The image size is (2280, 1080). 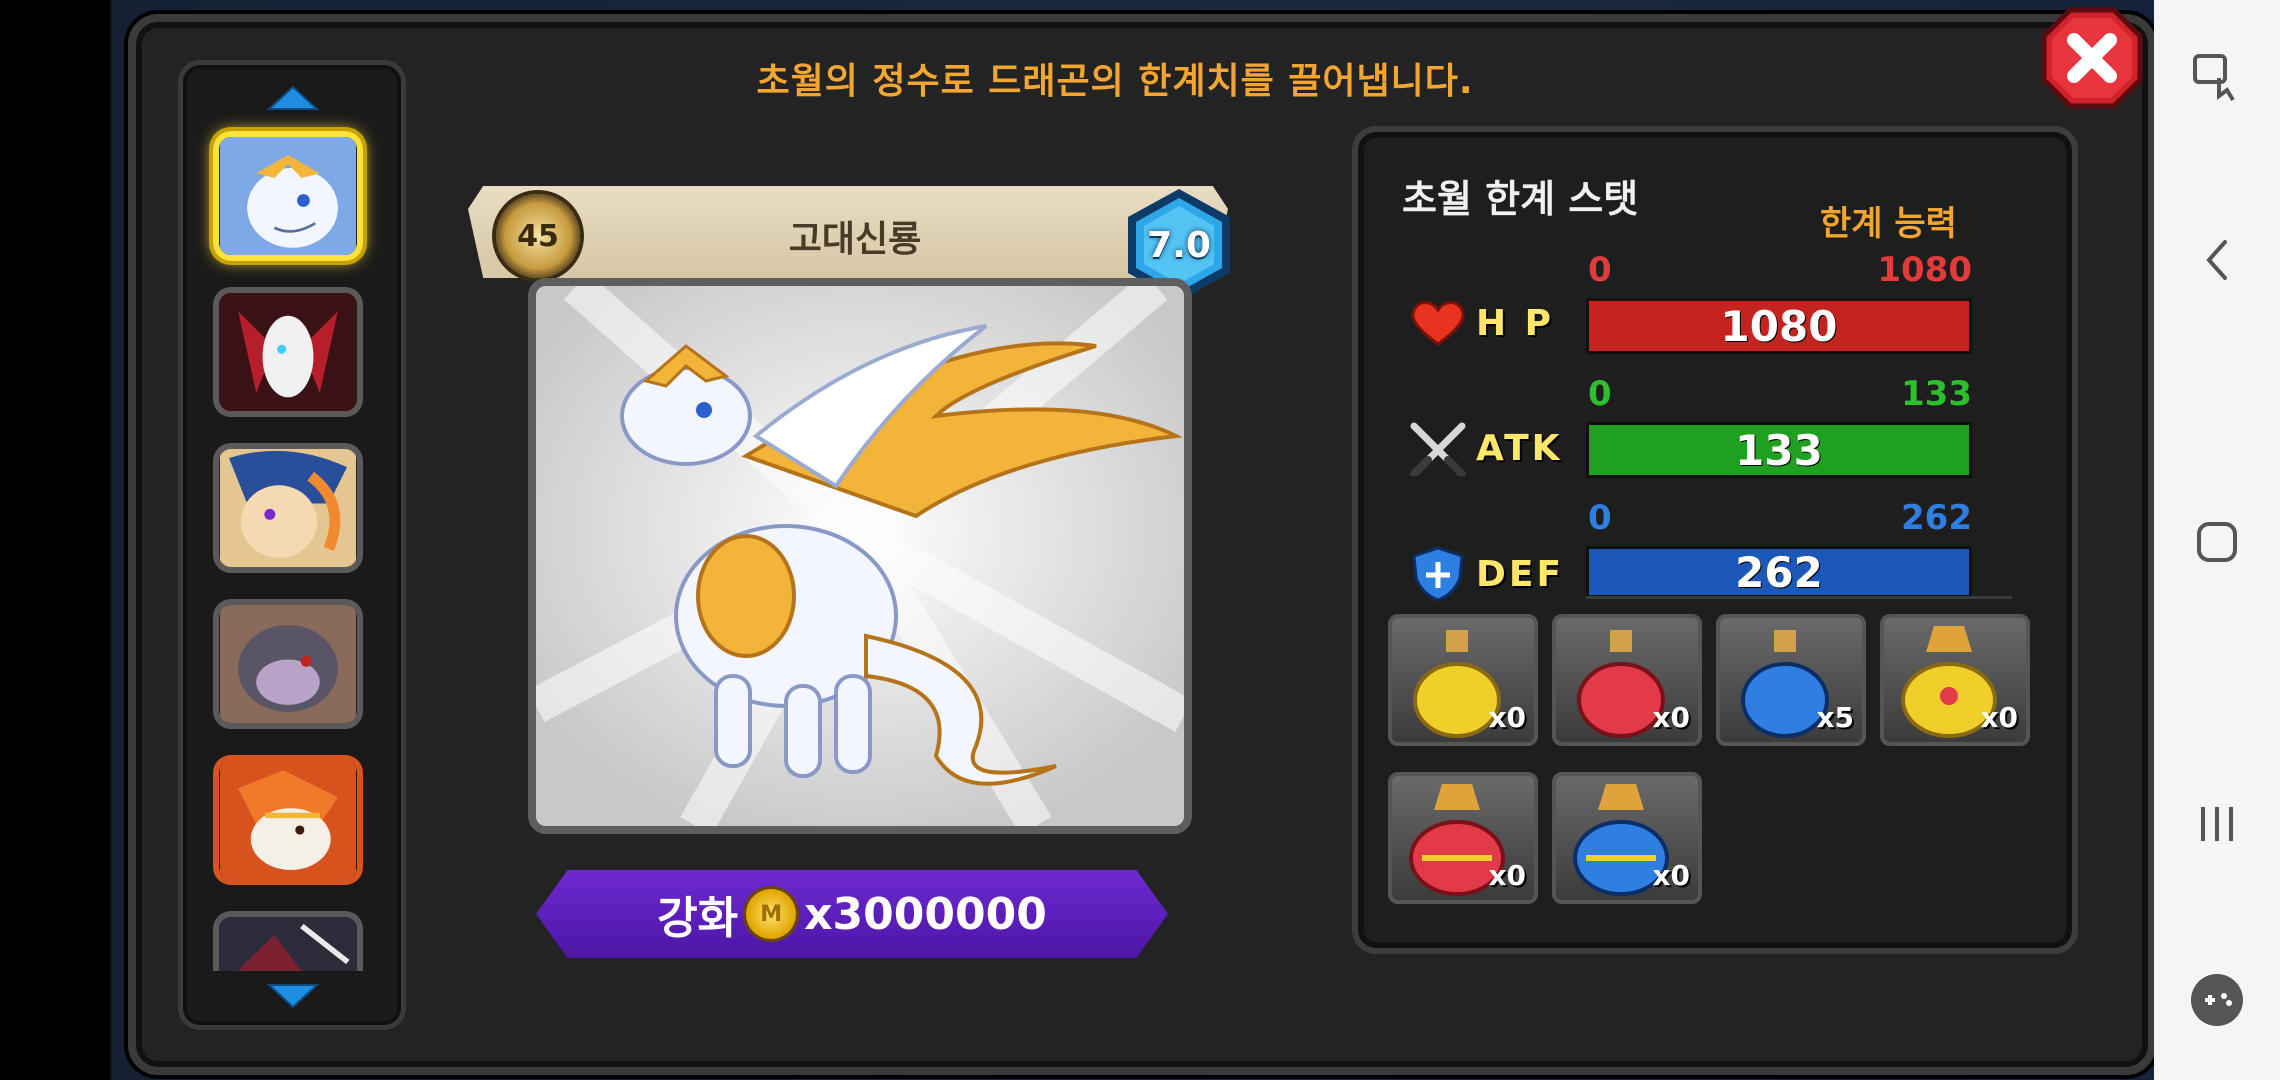 What do you see at coordinates (1936, 394) in the screenshot?
I see `atk-max: 133` at bounding box center [1936, 394].